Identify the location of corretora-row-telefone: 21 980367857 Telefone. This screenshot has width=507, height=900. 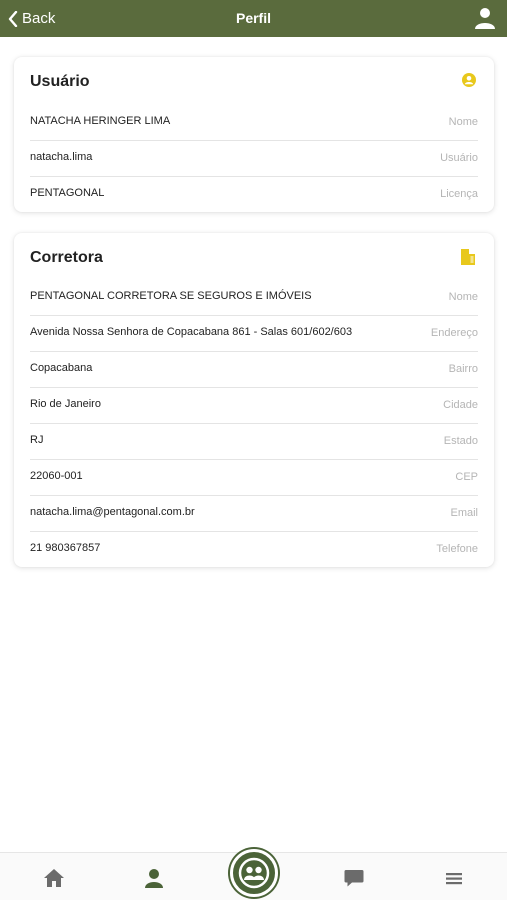
(254, 550).